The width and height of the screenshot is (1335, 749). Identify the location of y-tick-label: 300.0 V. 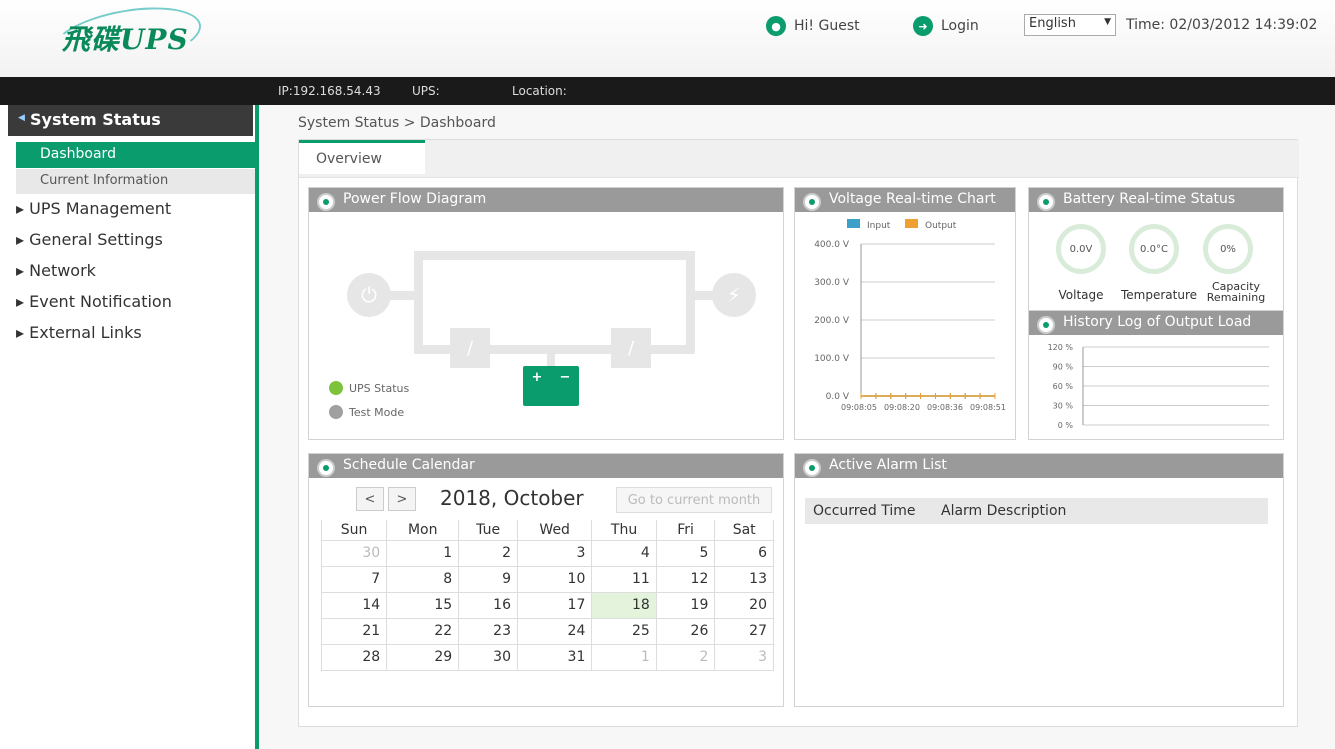
(832, 283).